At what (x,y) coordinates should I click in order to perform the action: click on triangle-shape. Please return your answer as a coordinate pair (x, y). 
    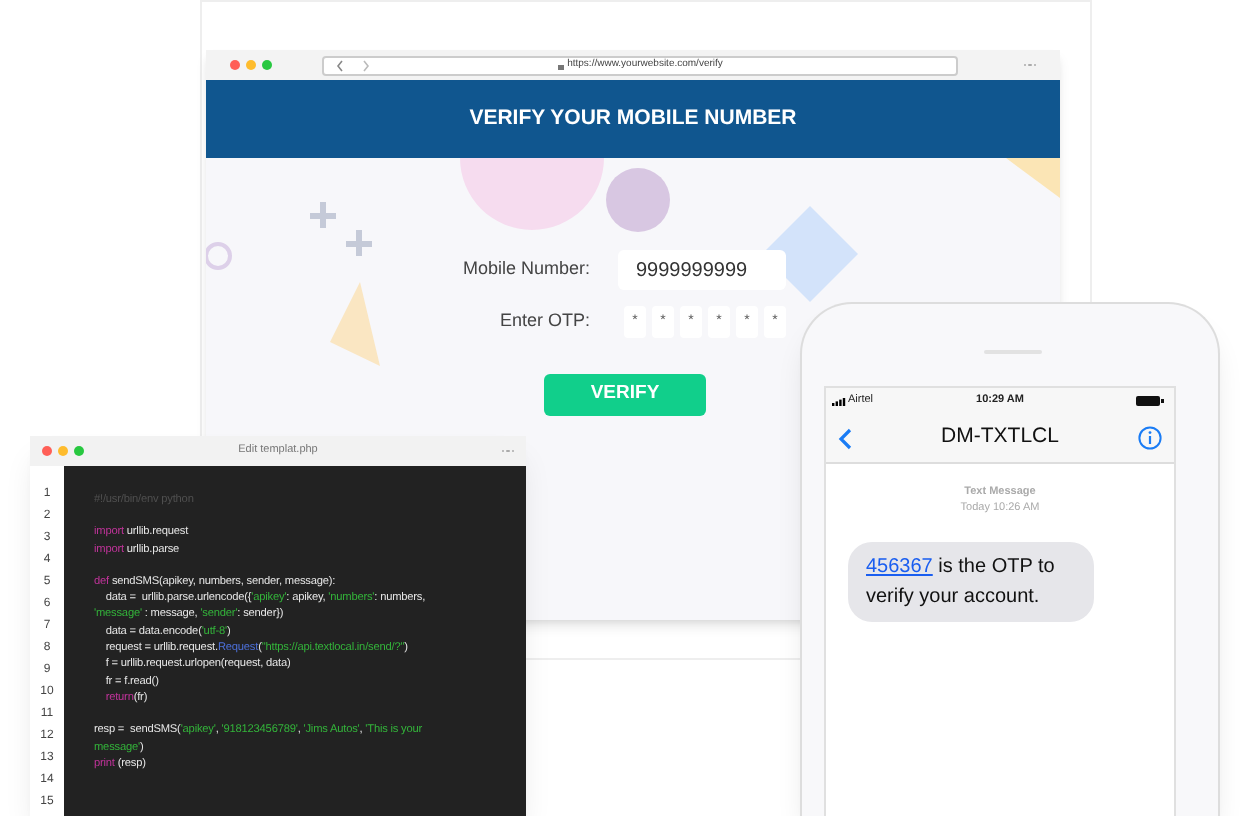
    Looking at the image, I should click on (355, 324).